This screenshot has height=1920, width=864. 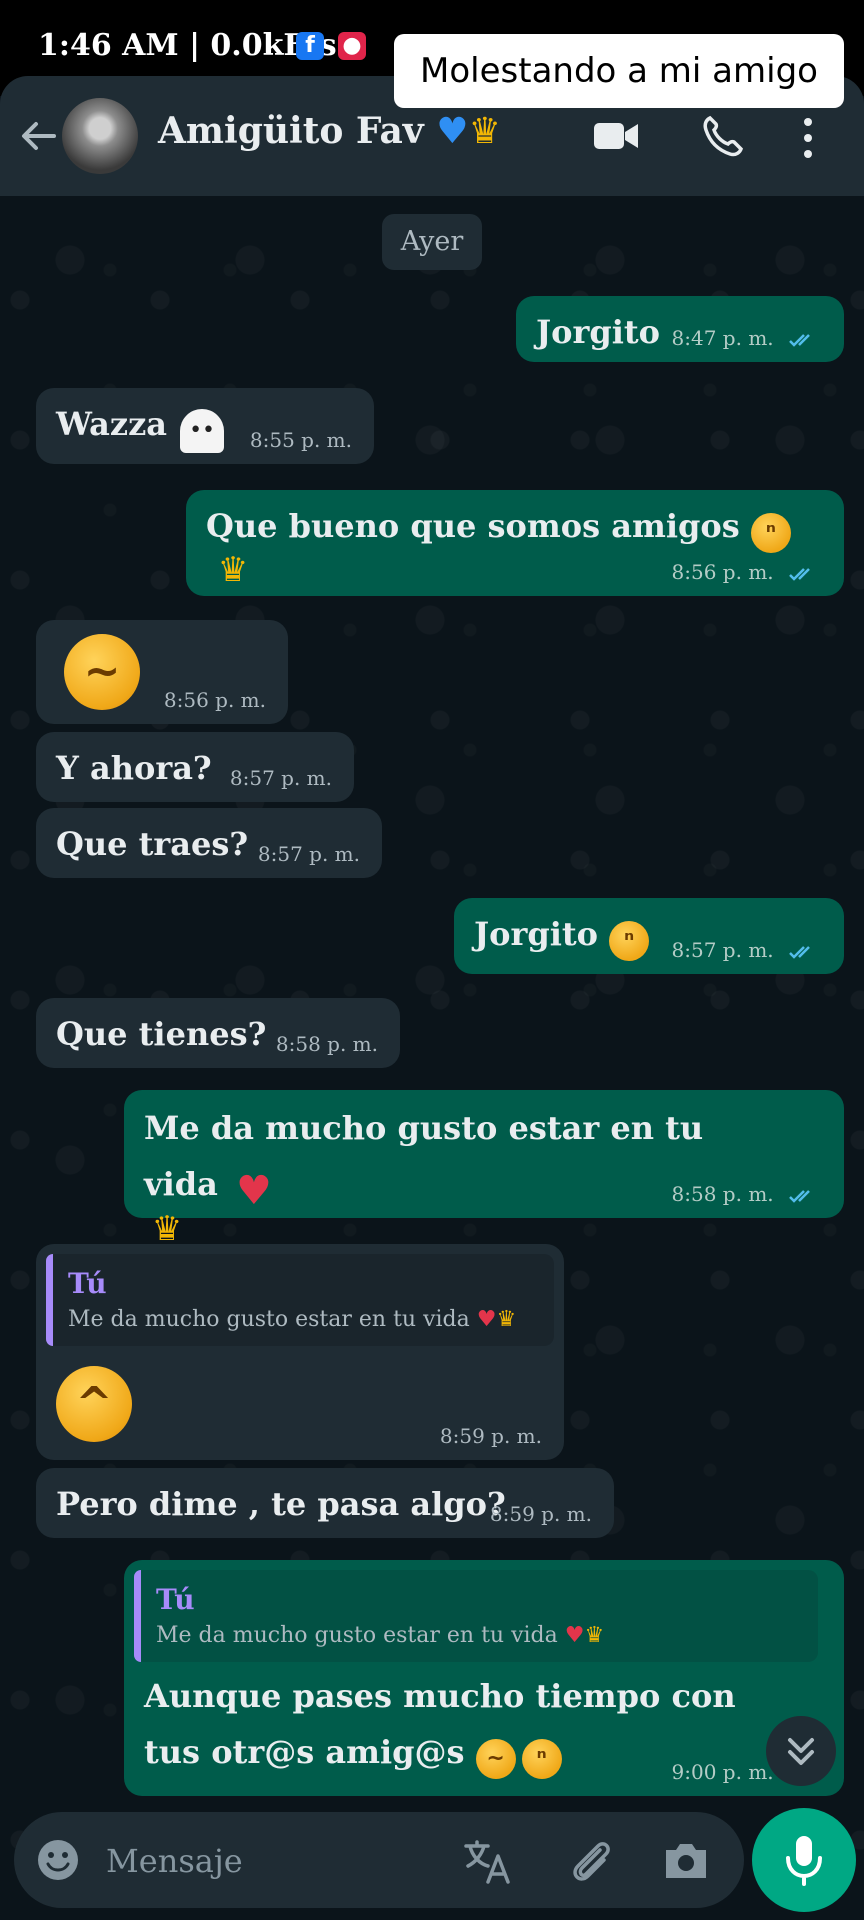 What do you see at coordinates (484, 131) in the screenshot?
I see `crown-icon: ♛` at bounding box center [484, 131].